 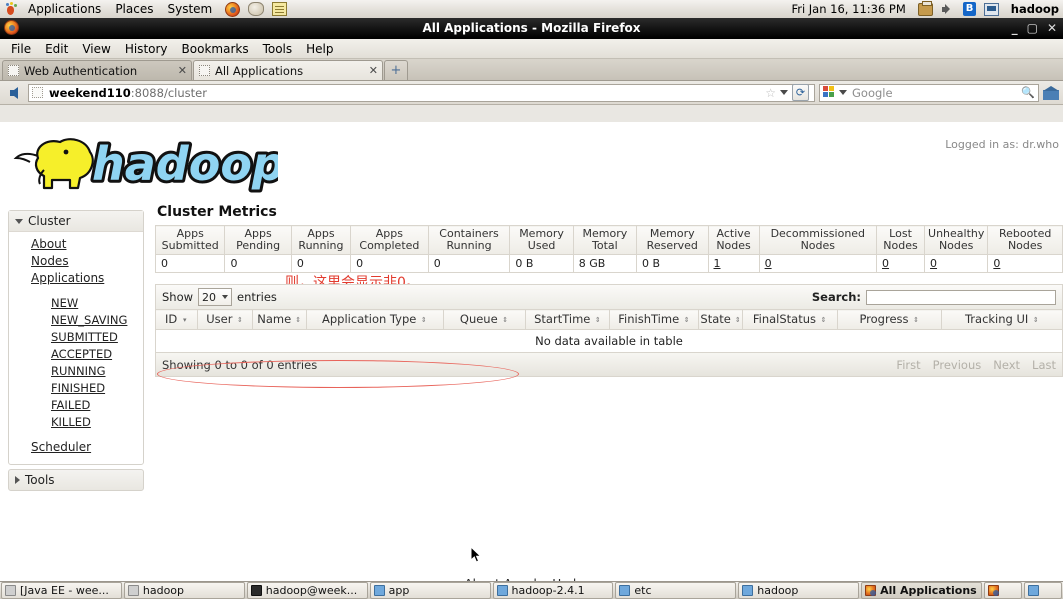 I want to click on metrics-value-active-nodes: 1, so click(x=717, y=263).